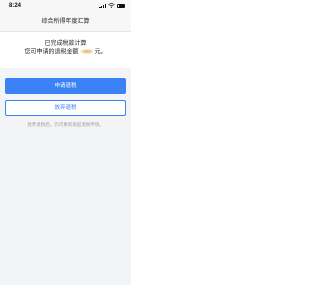  What do you see at coordinates (86, 51) in the screenshot?
I see `refund-amount-redacted` at bounding box center [86, 51].